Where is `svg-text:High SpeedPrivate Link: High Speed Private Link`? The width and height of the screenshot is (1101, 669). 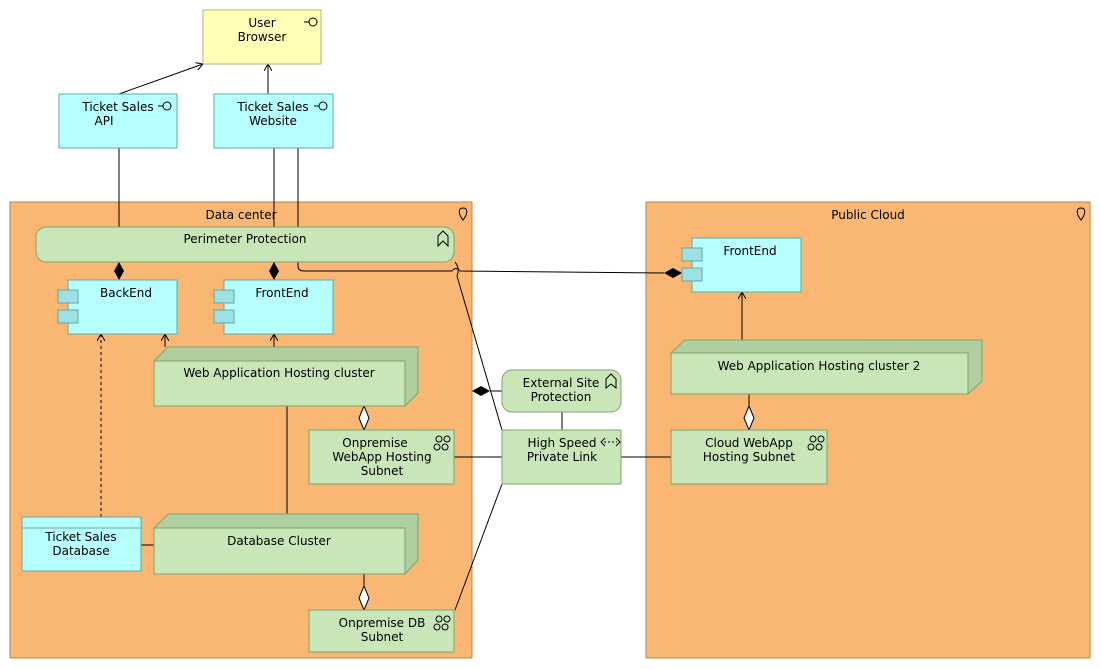 svg-text:High SpeedPrivate Link: High Speed Private Link is located at coordinates (562, 450).